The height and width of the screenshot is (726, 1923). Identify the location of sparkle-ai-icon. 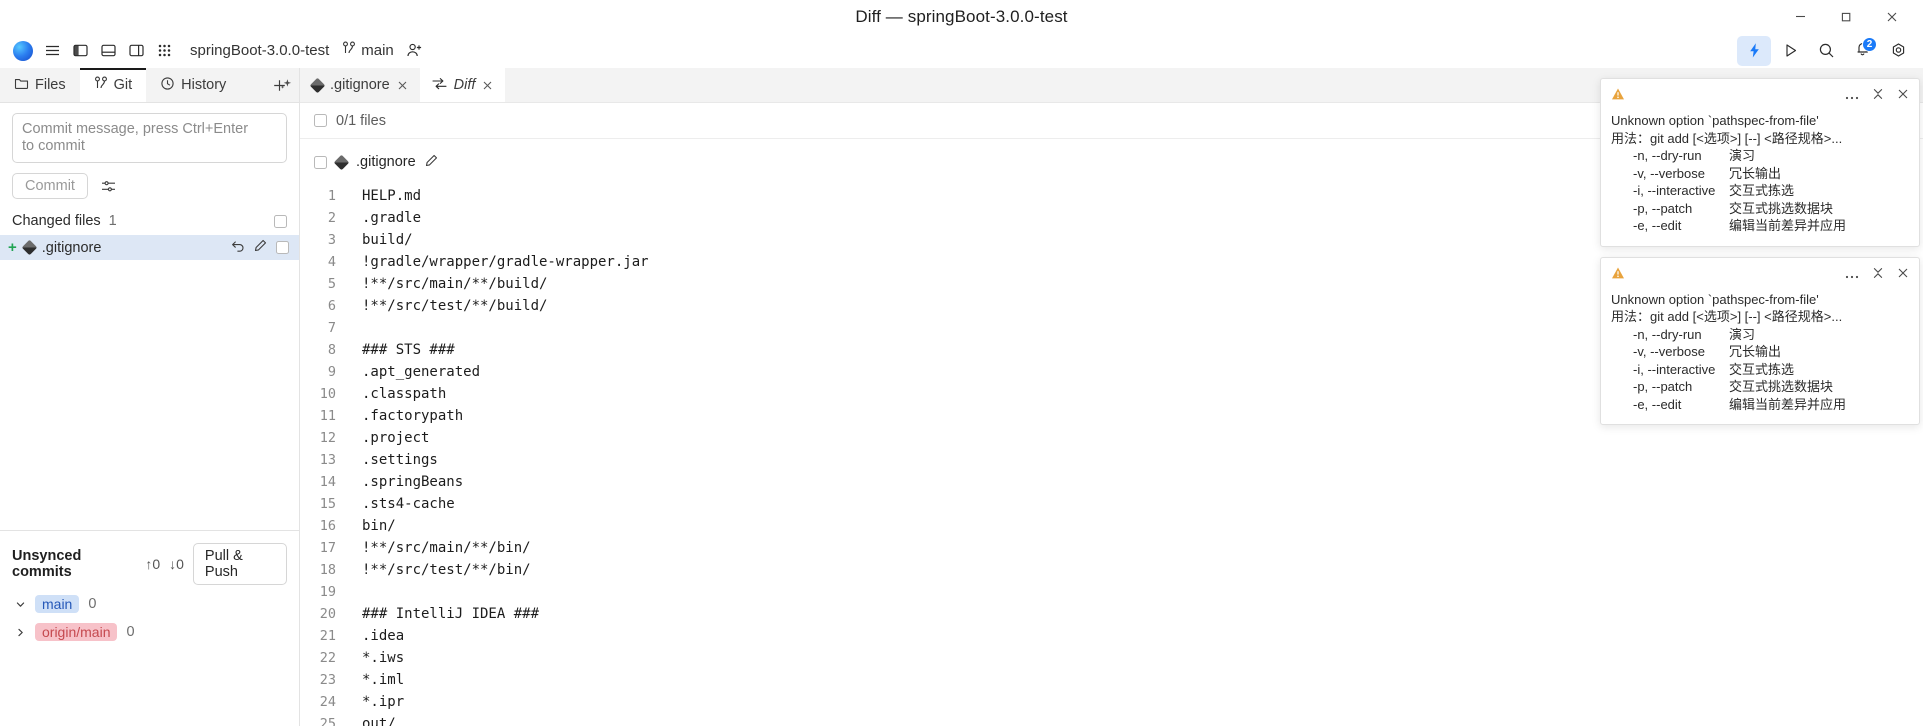
(286, 86).